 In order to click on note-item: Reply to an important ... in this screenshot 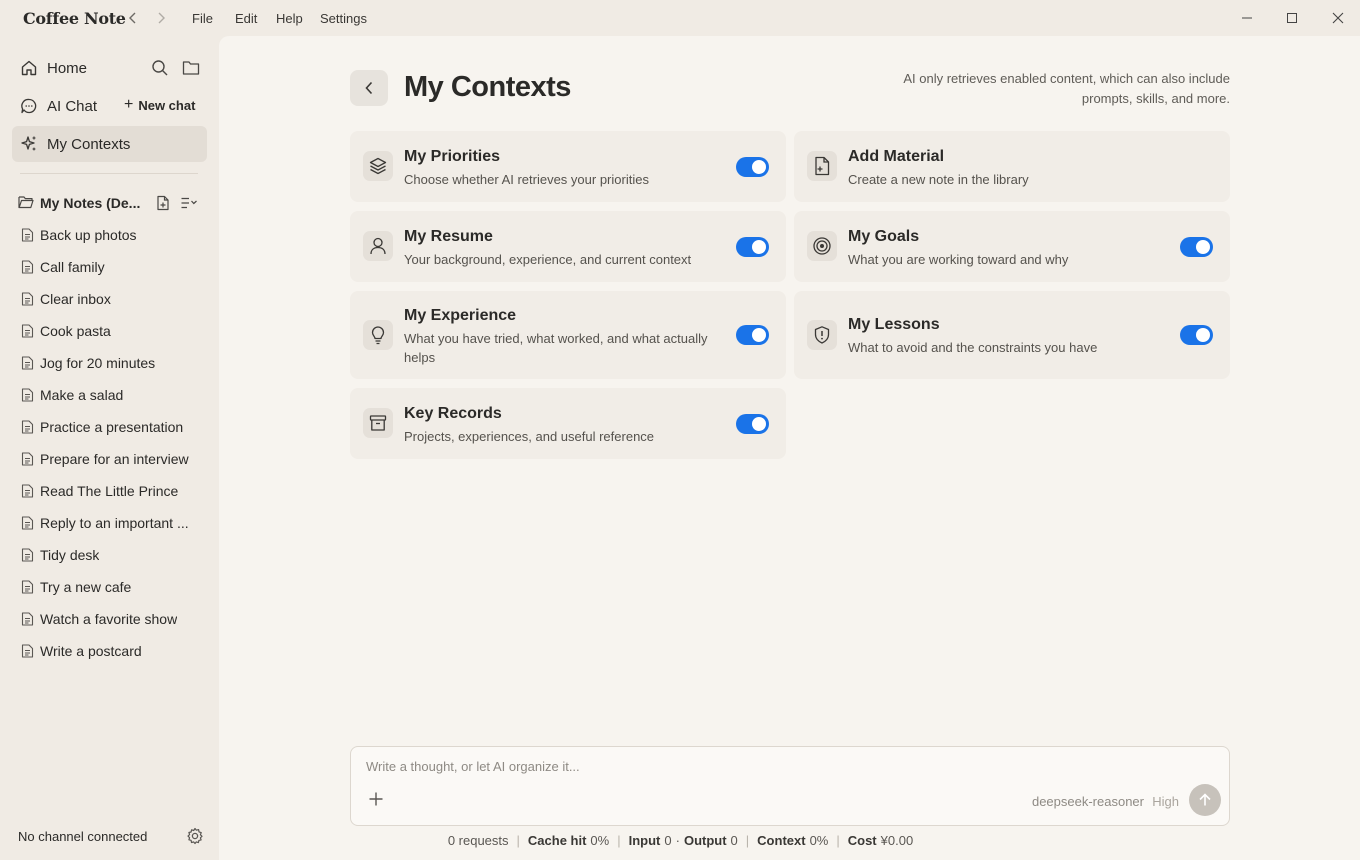, I will do `click(111, 523)`.